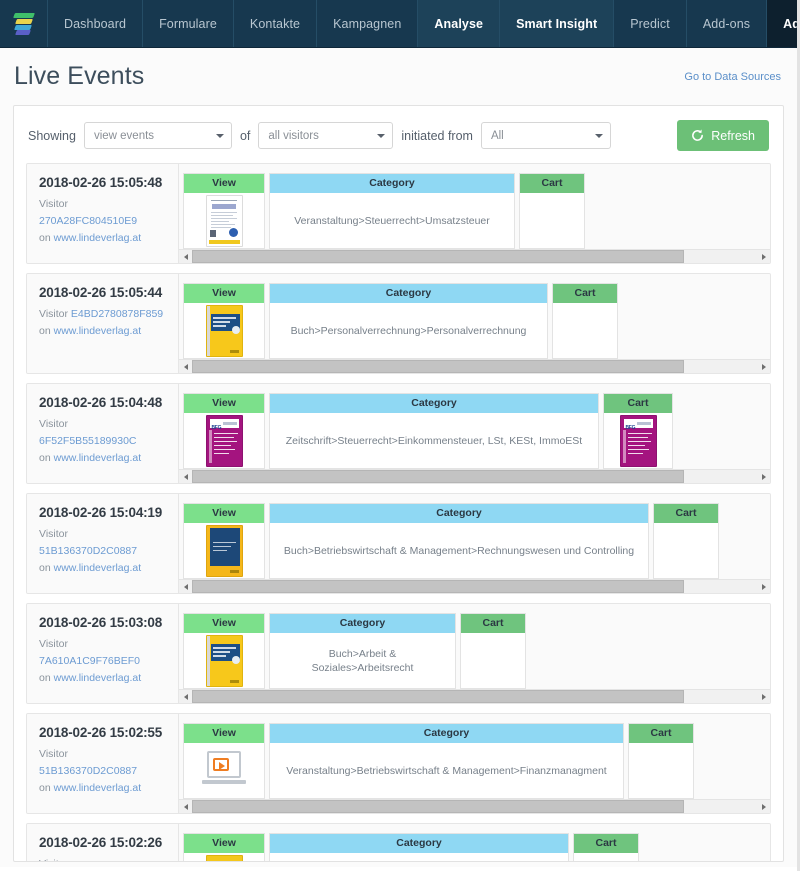 The image size is (800, 871). What do you see at coordinates (493, 660) in the screenshot?
I see `cart-column-body` at bounding box center [493, 660].